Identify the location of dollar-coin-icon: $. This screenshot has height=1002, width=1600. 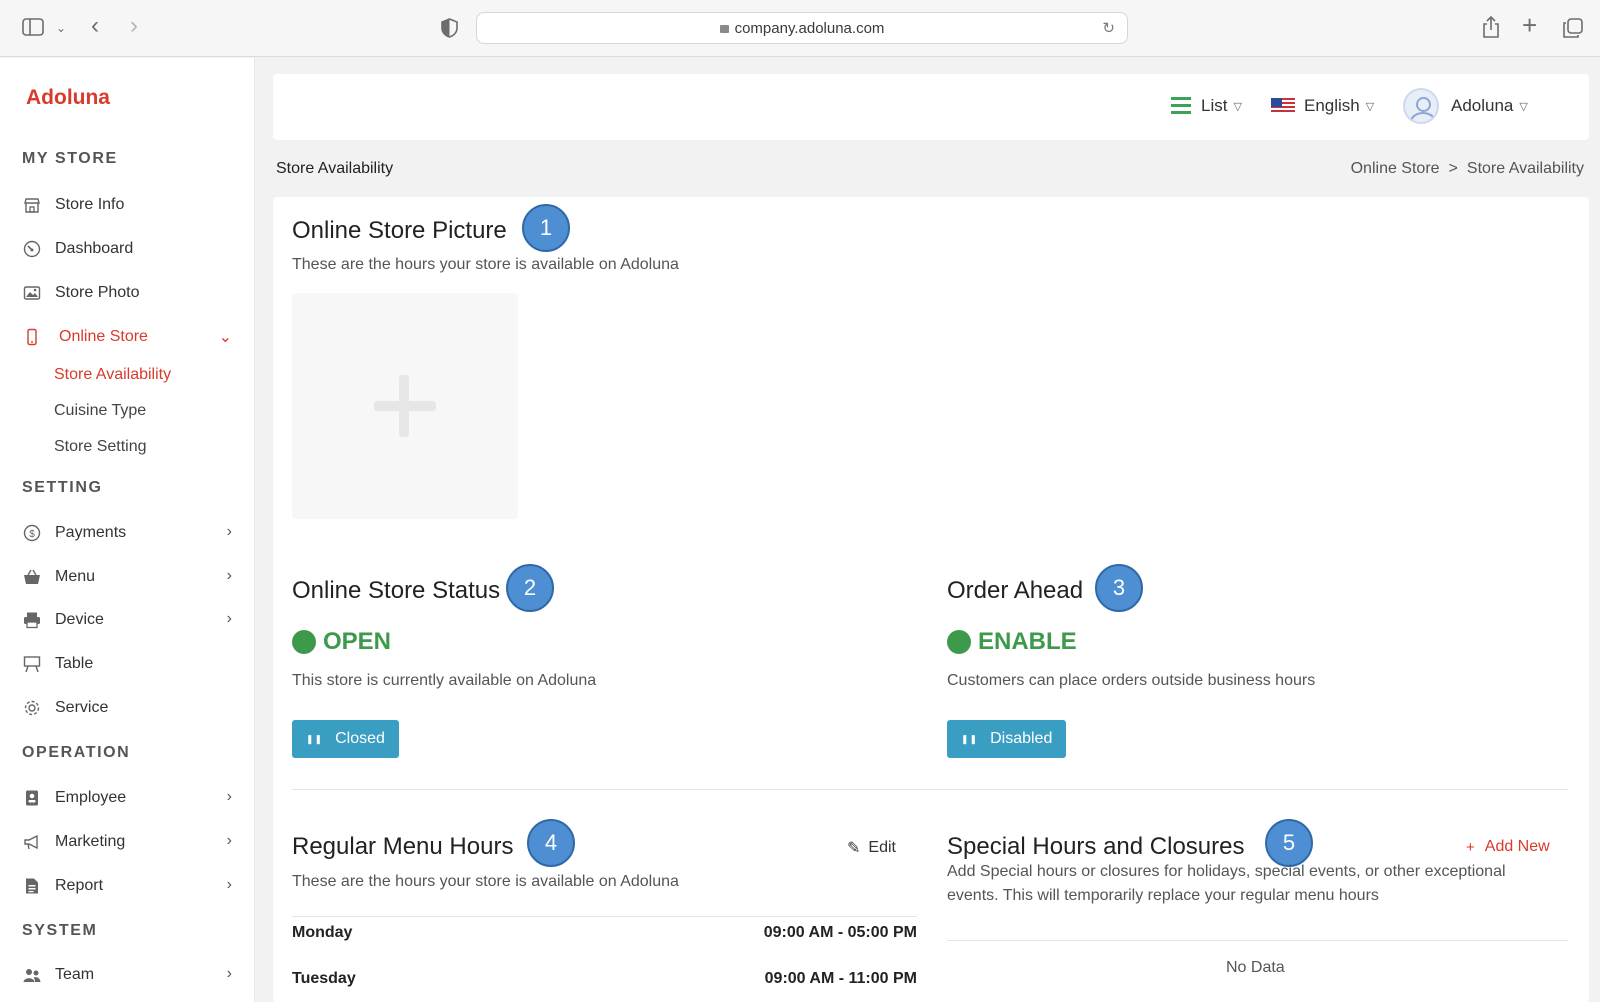
(32, 533).